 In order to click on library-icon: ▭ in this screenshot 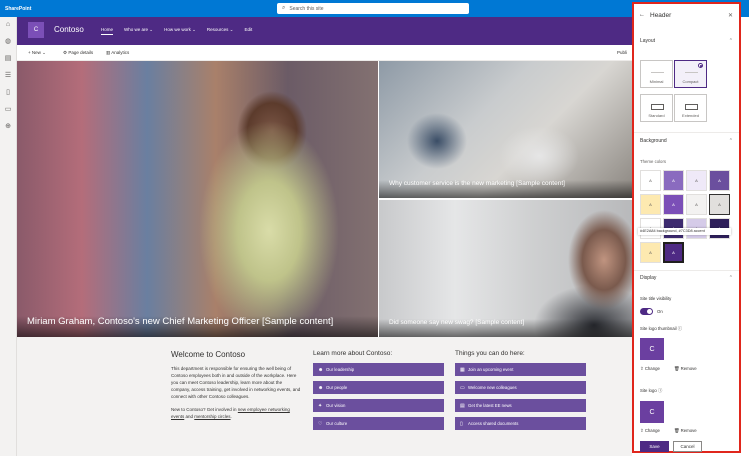, I will do `click(8, 110)`.